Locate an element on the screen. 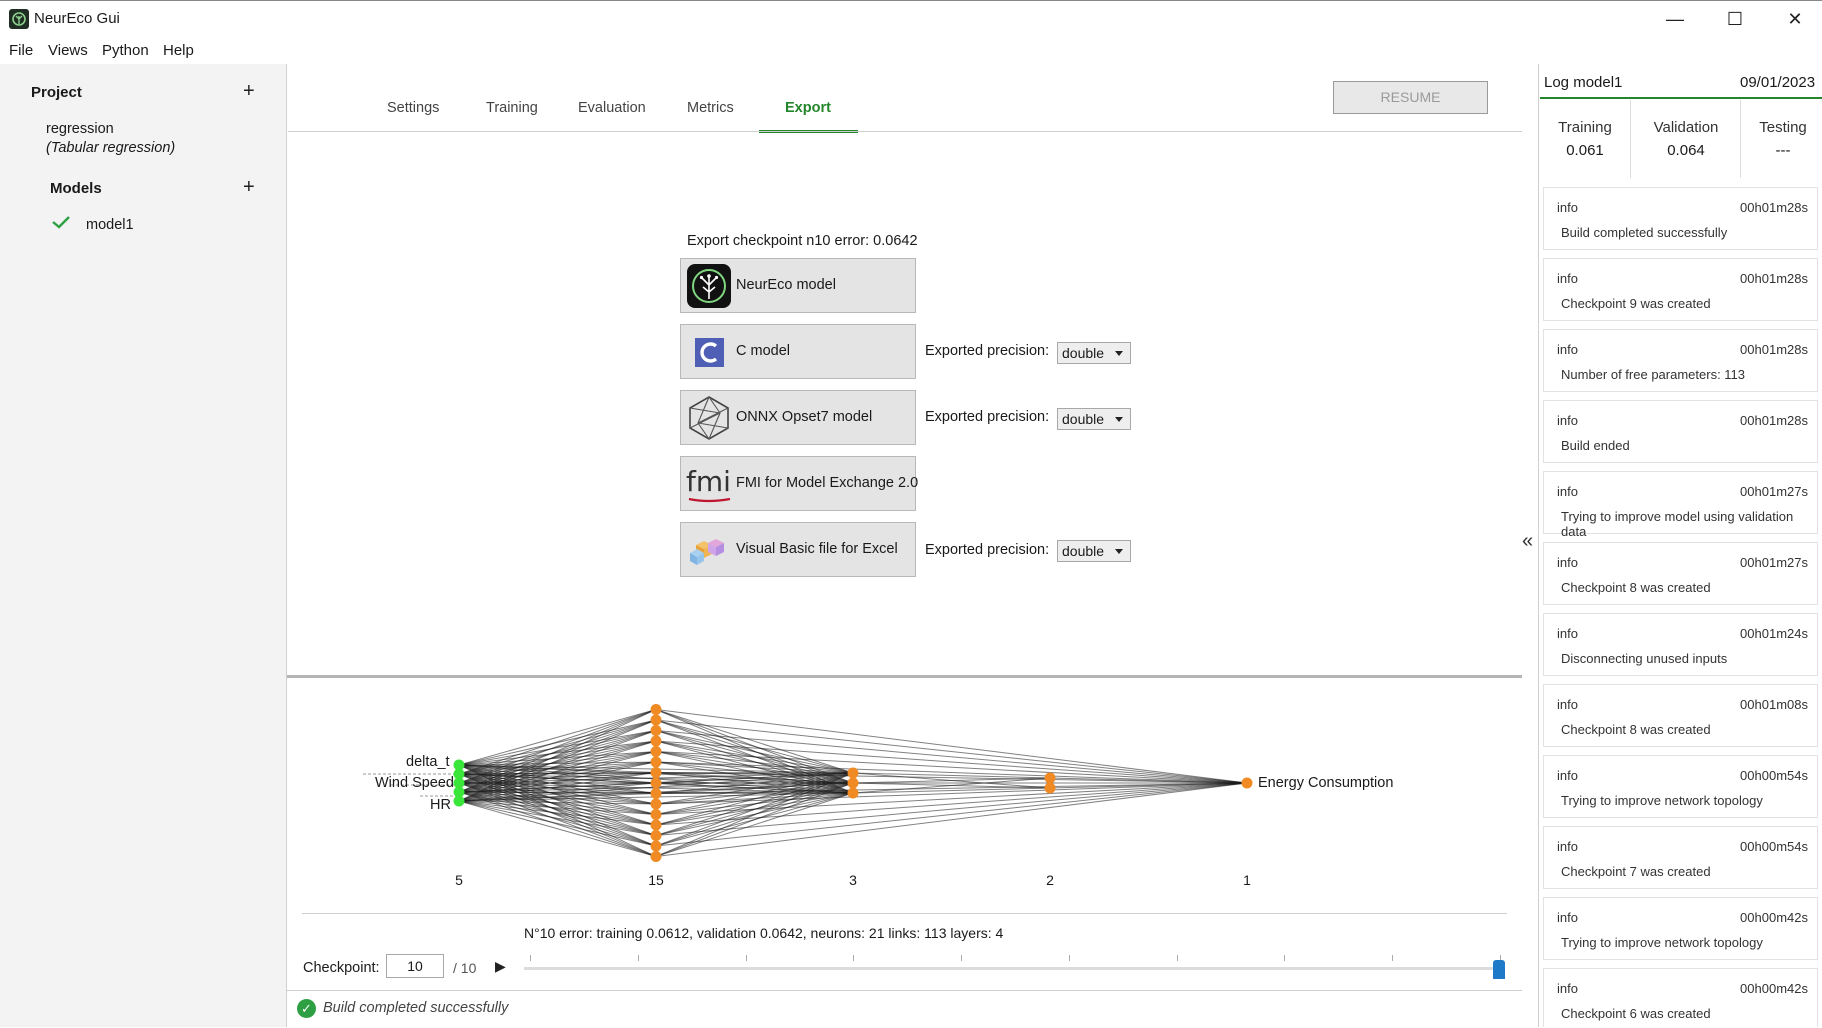 The height and width of the screenshot is (1028, 1822). onnx-precision-select: double is located at coordinates (1094, 419).